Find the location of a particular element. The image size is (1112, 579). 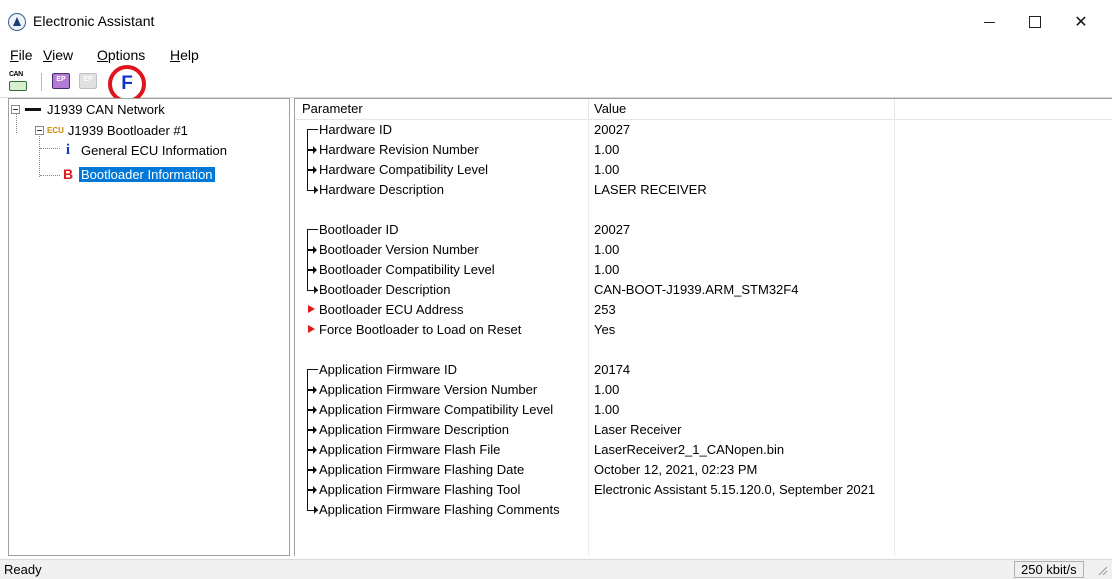

parameter-value: LASER RECEIVER is located at coordinates (650, 189).